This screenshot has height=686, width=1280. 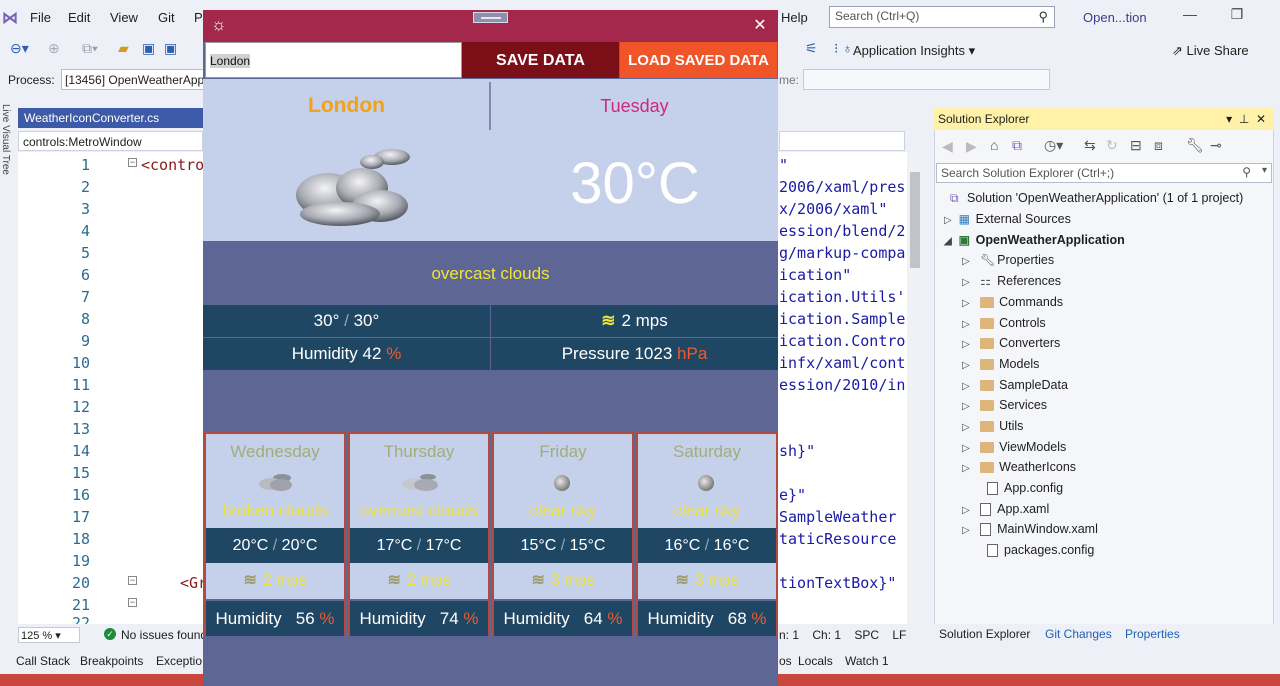 I want to click on tab-exceptions: Exceptio, so click(x=179, y=661).